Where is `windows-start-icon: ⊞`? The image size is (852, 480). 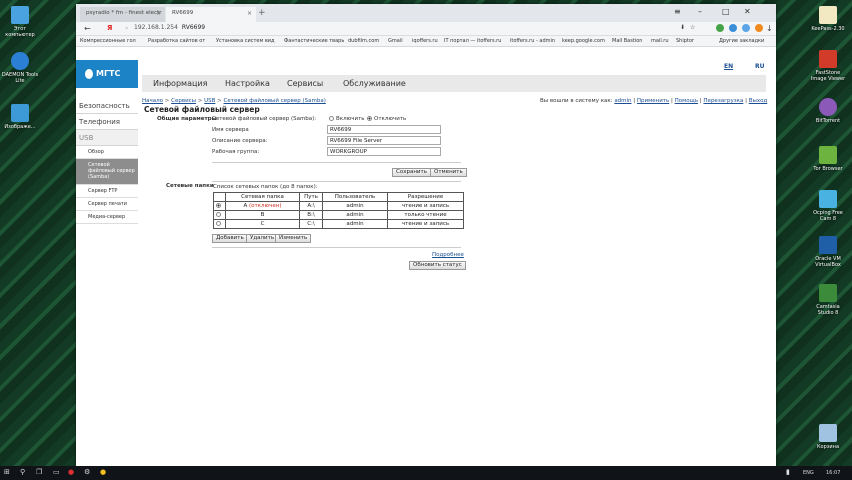 windows-start-icon: ⊞ is located at coordinates (7, 472).